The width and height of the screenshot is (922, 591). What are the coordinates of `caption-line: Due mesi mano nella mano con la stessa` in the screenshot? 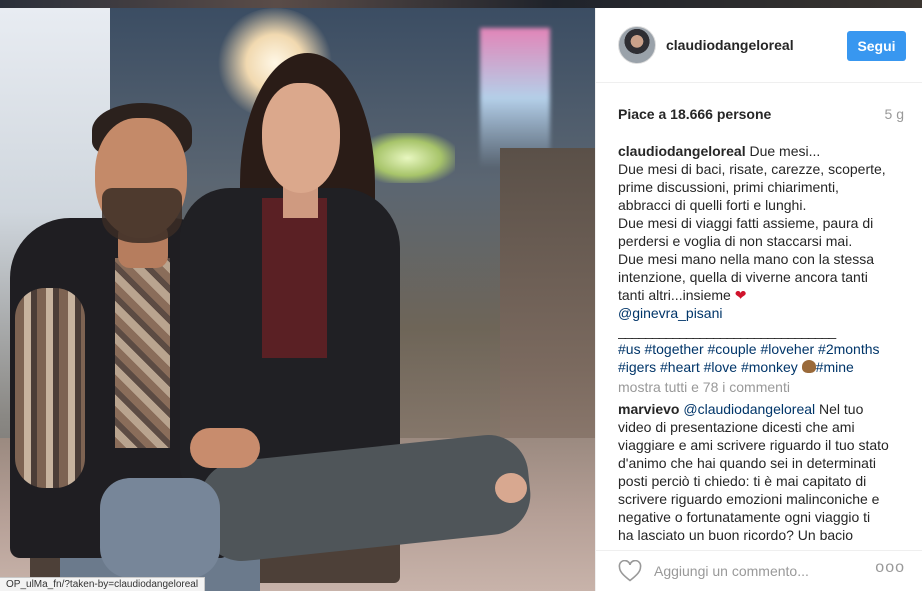 It's located at (746, 259).